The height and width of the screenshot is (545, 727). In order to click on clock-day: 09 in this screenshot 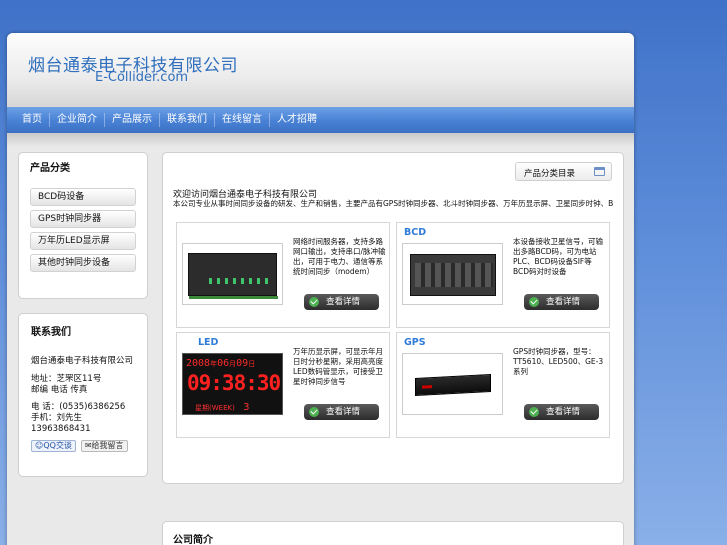, I will do `click(242, 363)`.